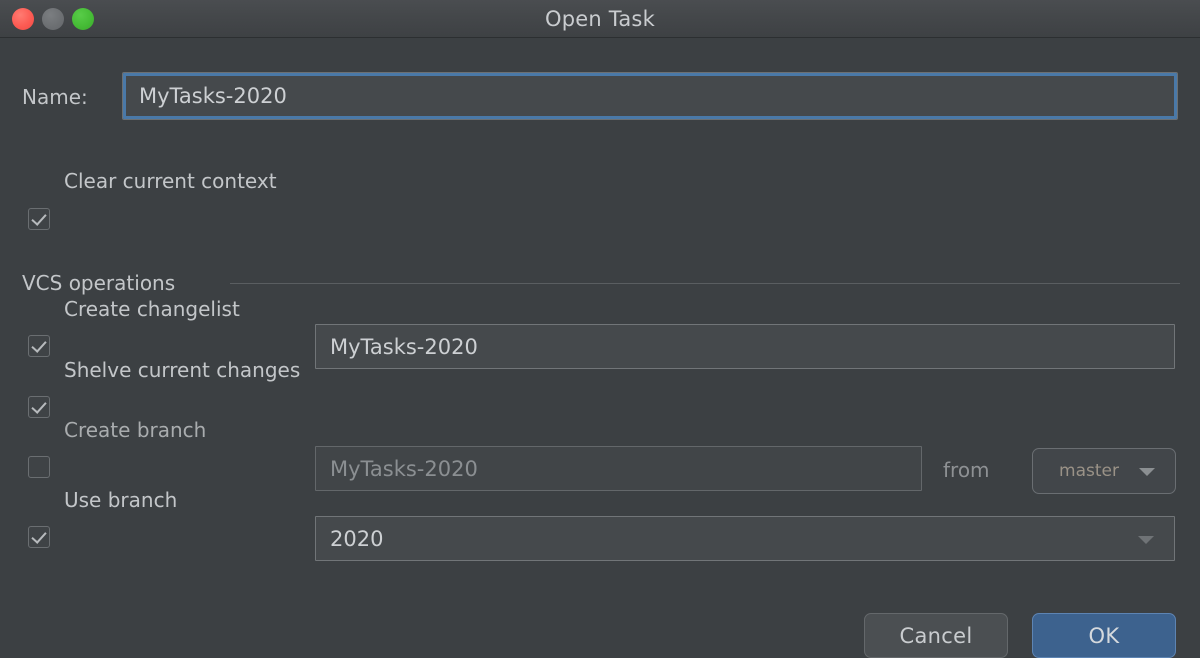 The width and height of the screenshot is (1200, 658). Describe the element at coordinates (182, 370) in the screenshot. I see `label-shelve-current-changes: Shelve current changes` at that location.